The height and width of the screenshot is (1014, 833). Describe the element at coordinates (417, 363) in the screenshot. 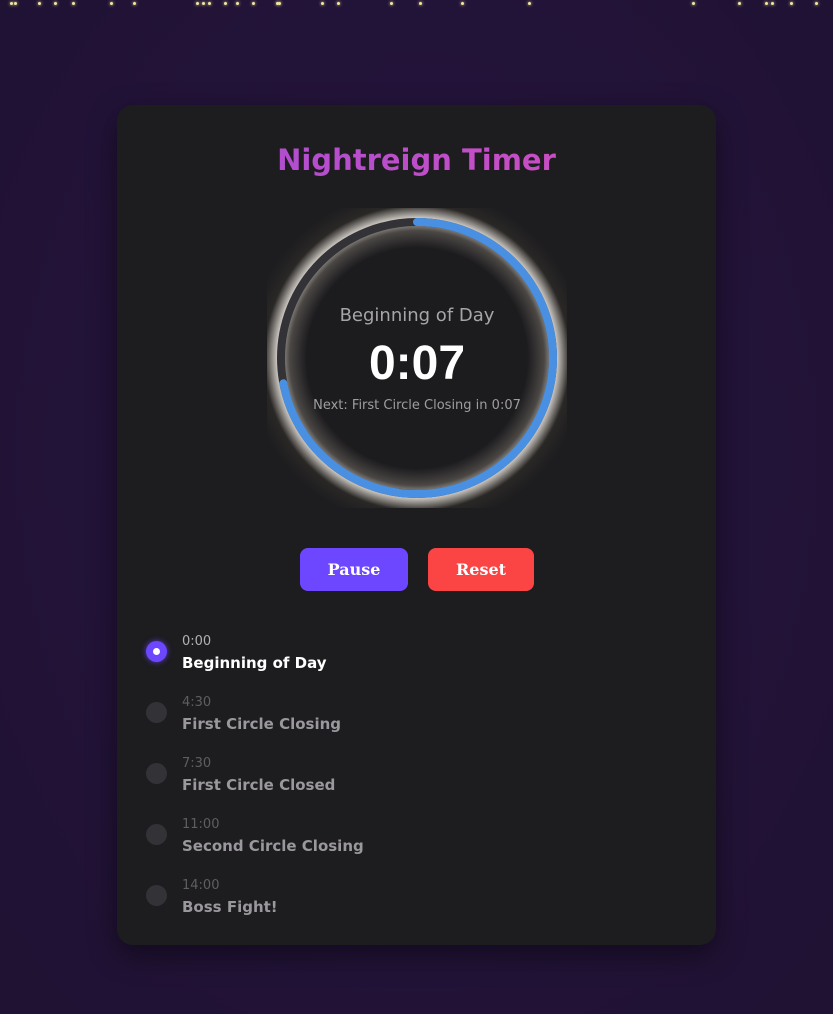

I see `timer-display: 0:07` at that location.